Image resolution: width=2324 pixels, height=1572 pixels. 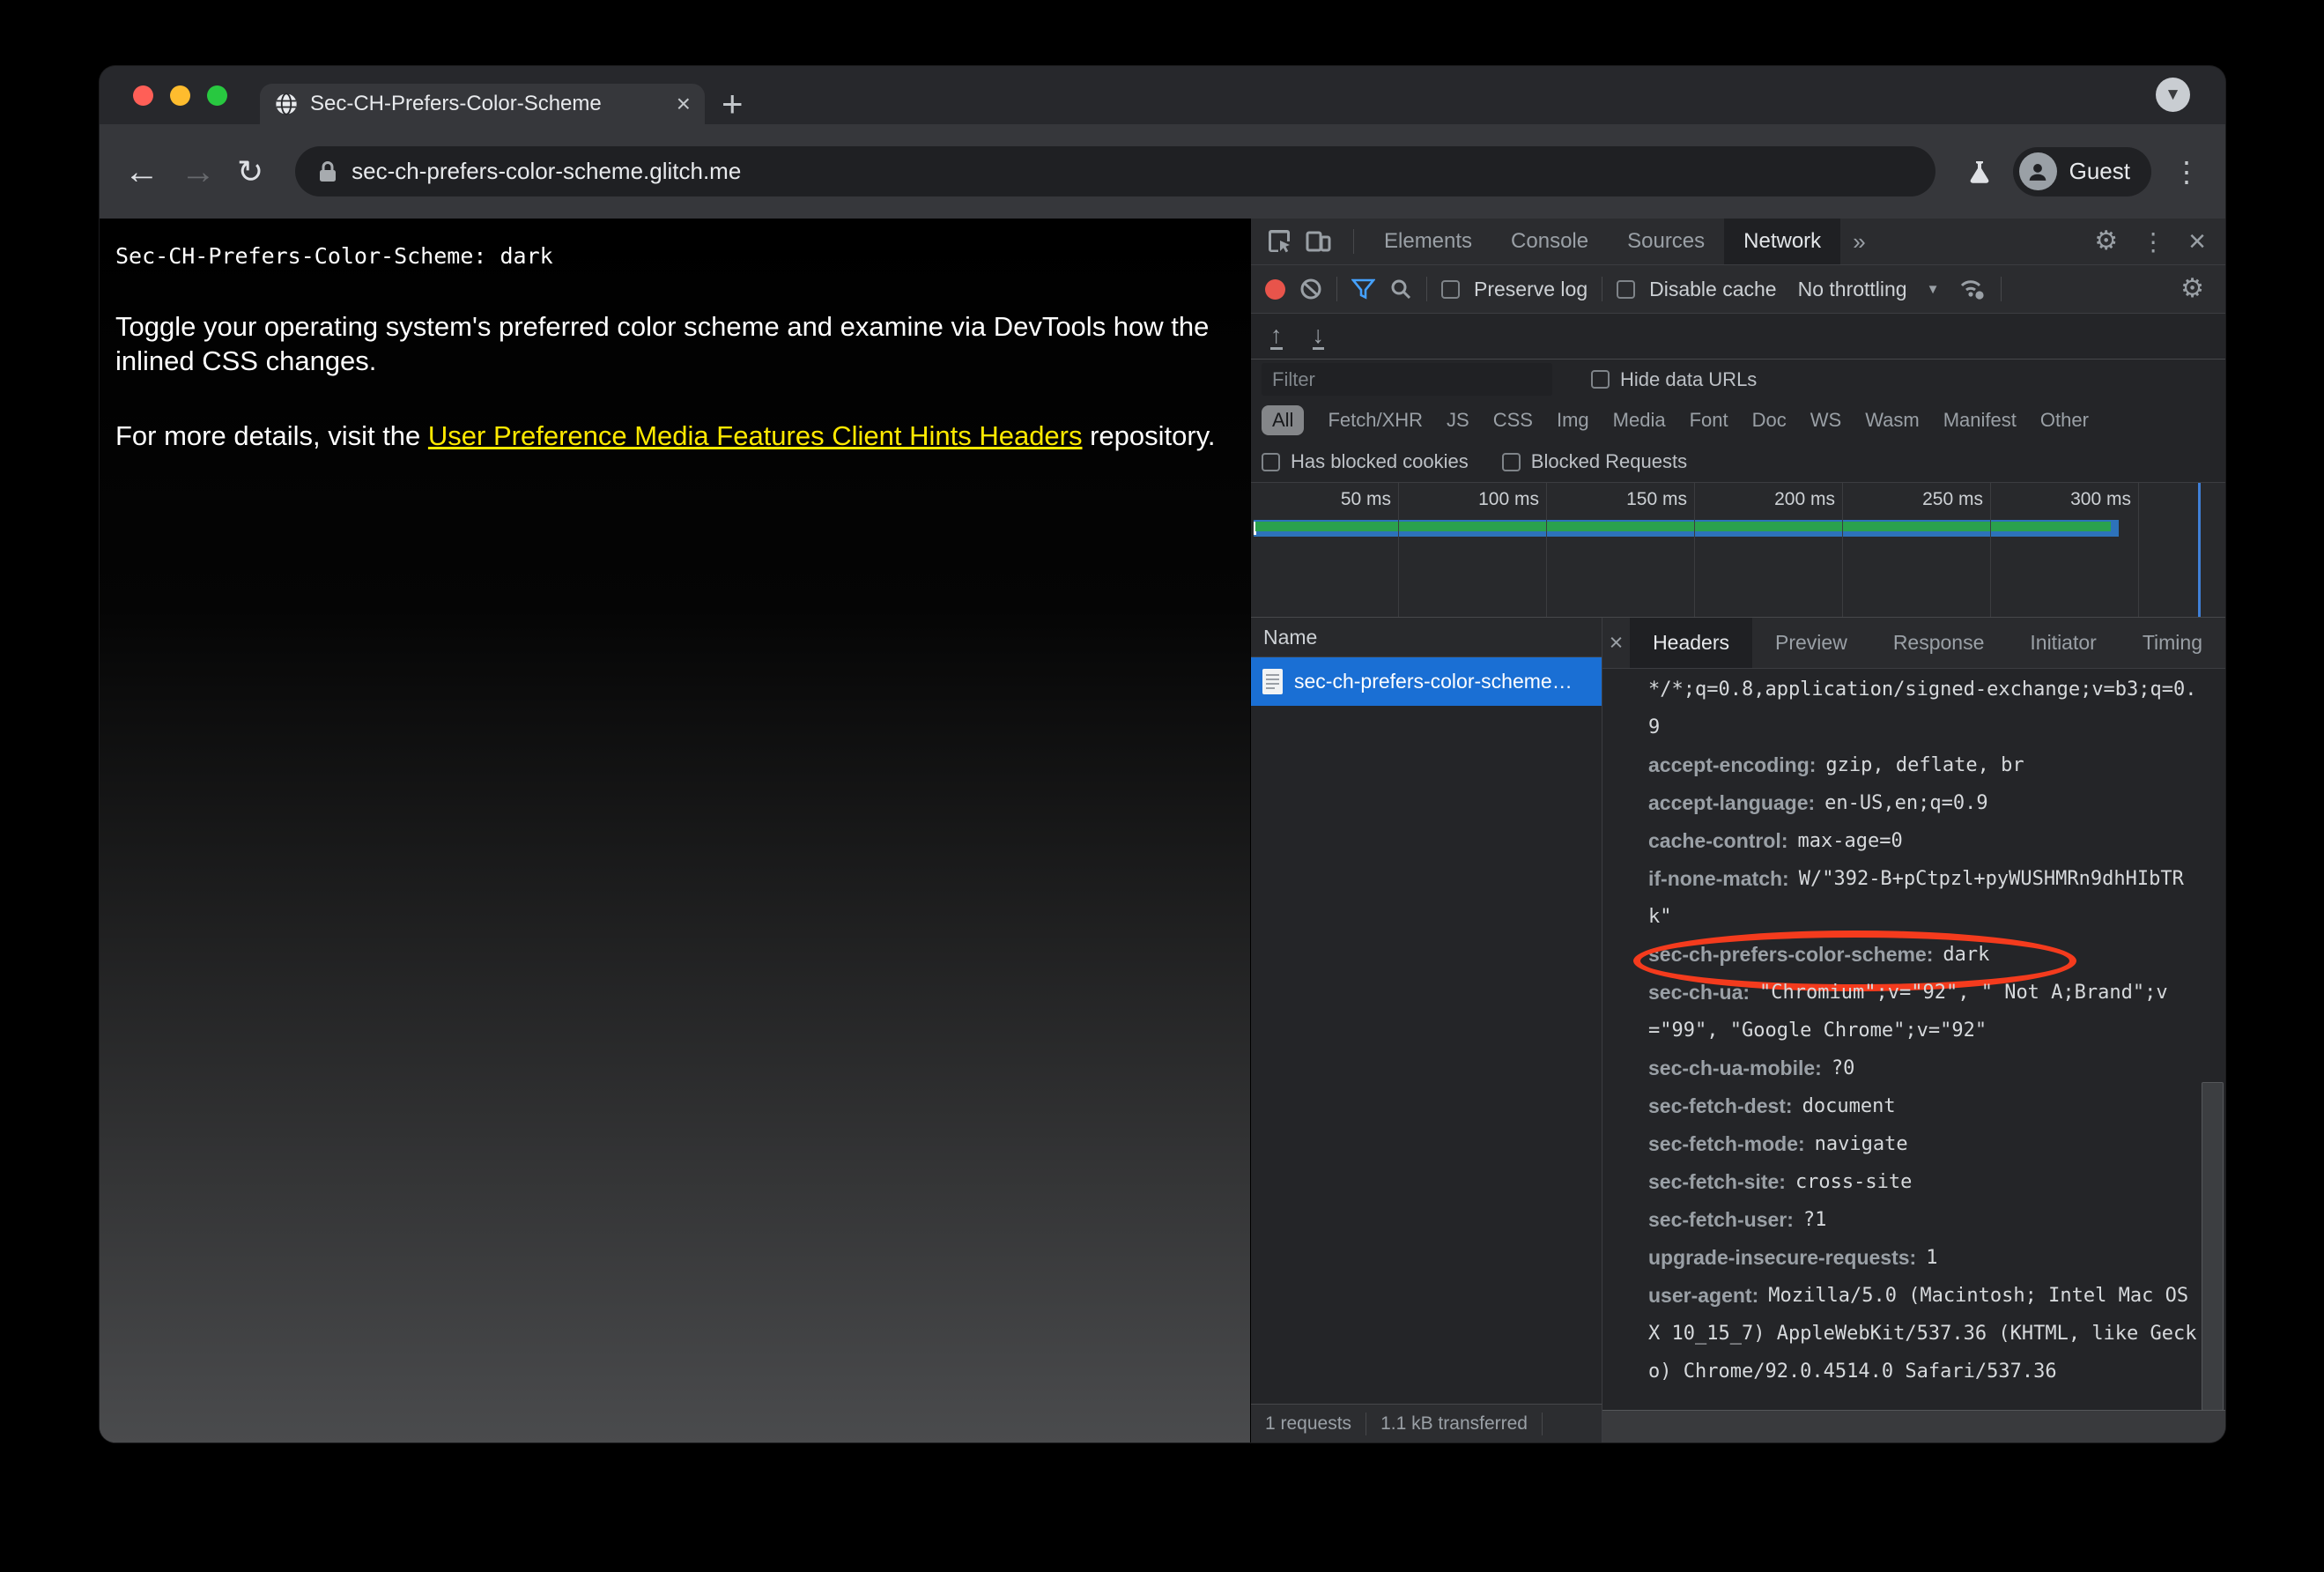 What do you see at coordinates (1279, 242) in the screenshot?
I see `inspect-element-icon` at bounding box center [1279, 242].